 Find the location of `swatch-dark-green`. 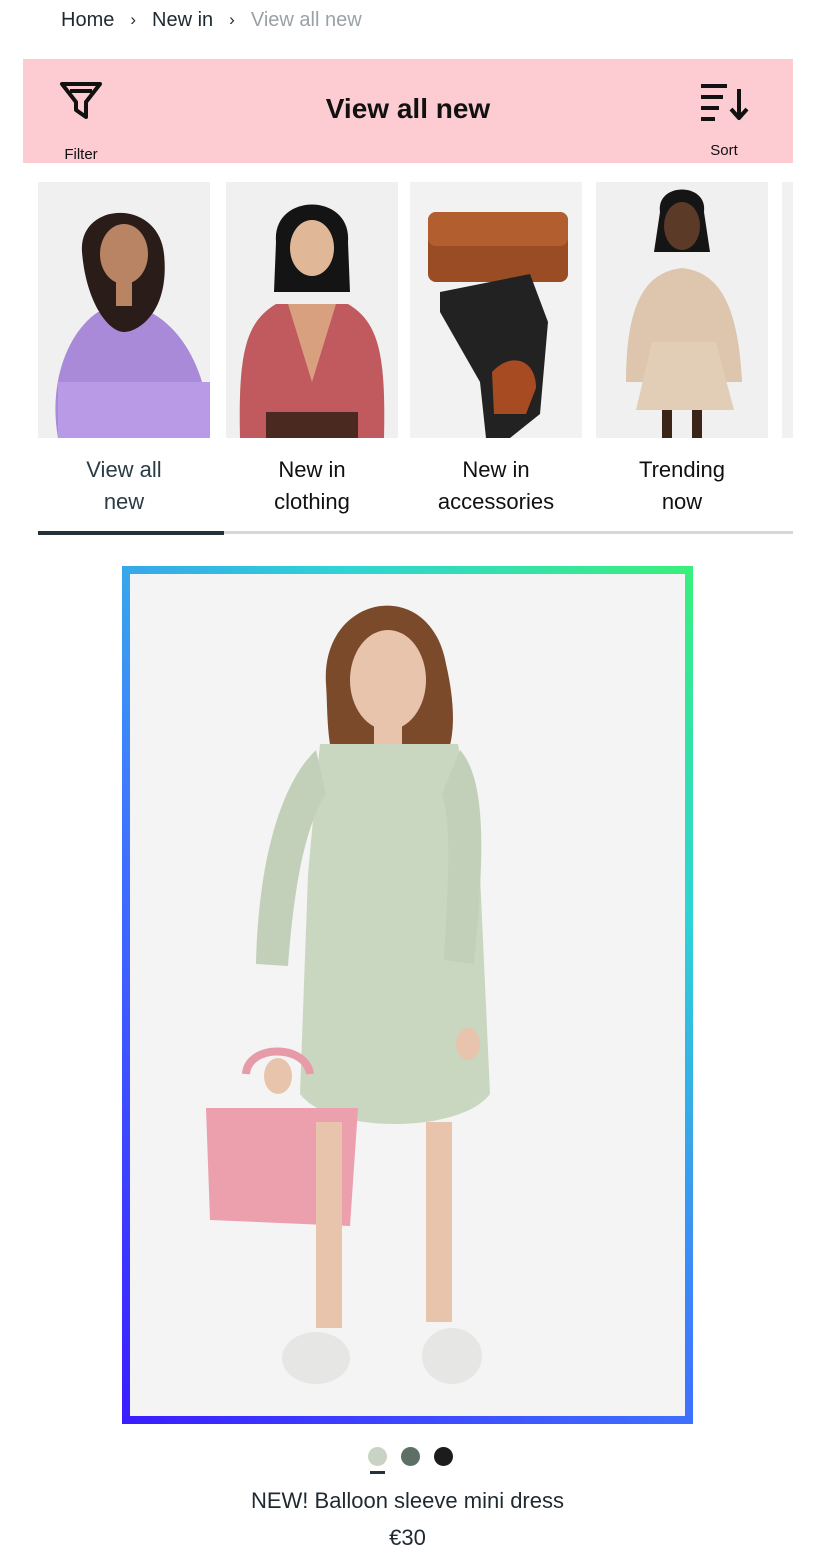

swatch-dark-green is located at coordinates (410, 1456).